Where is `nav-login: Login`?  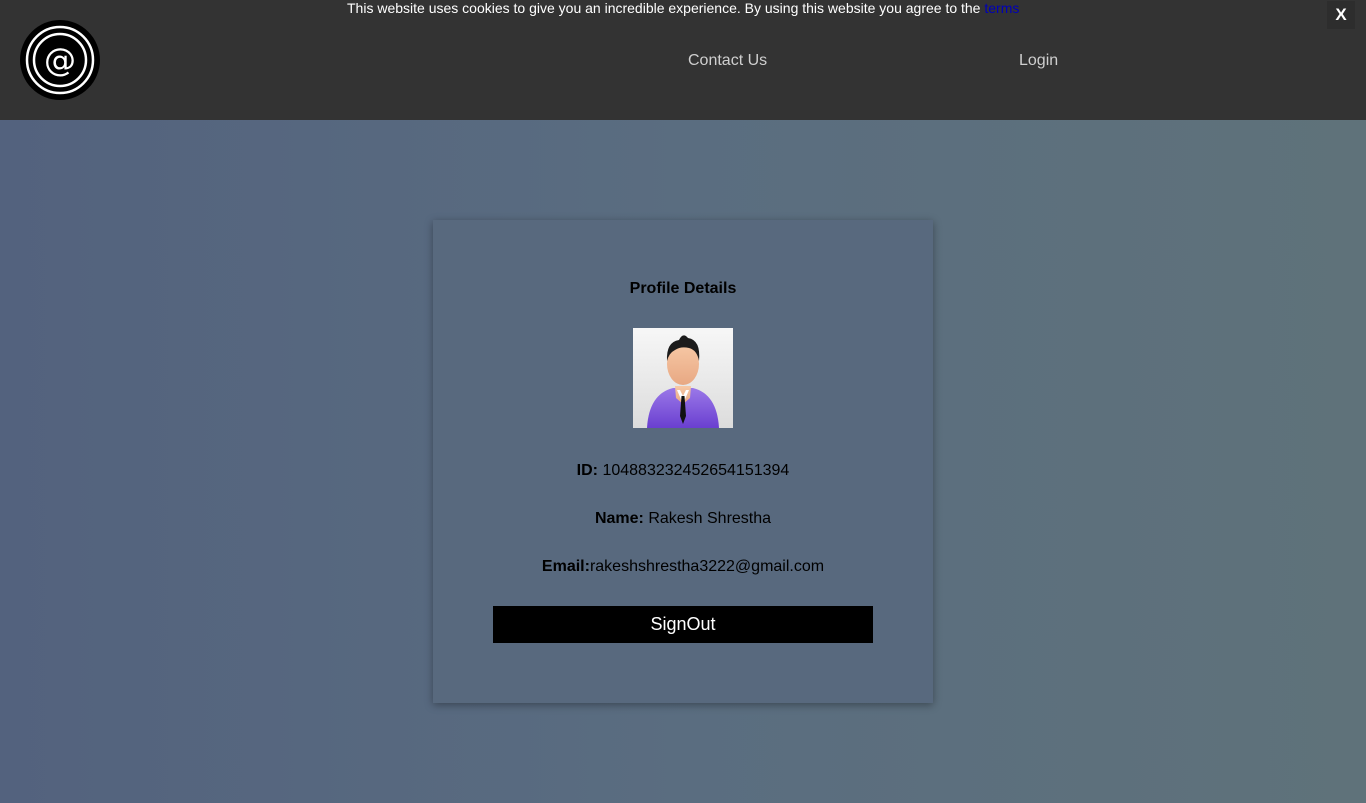 nav-login: Login is located at coordinates (1038, 61).